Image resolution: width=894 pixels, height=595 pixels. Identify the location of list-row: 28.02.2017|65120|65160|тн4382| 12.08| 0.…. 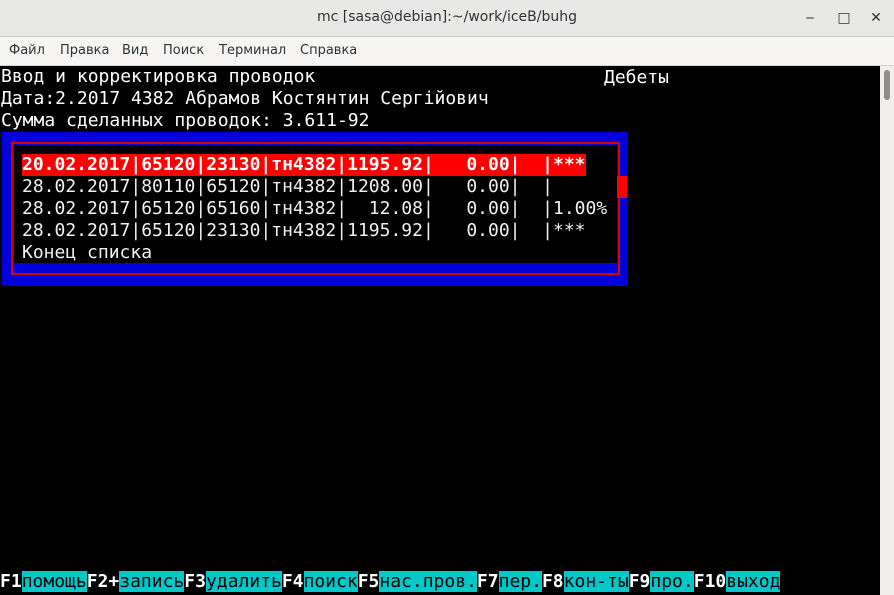
(314, 209).